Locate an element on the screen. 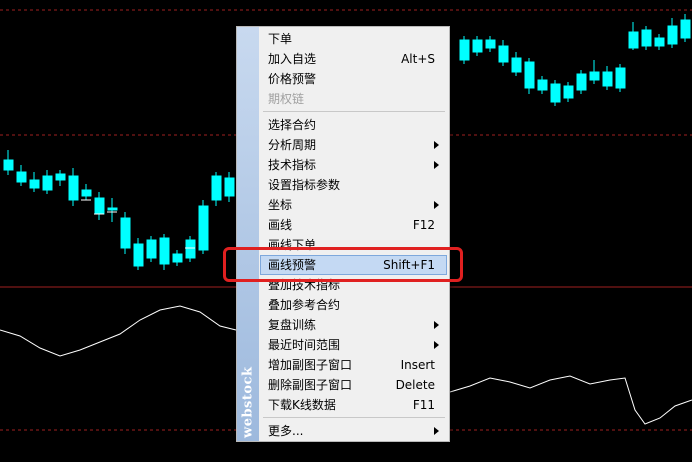  menu-item-label: 增加副图子窗口 is located at coordinates (310, 365).